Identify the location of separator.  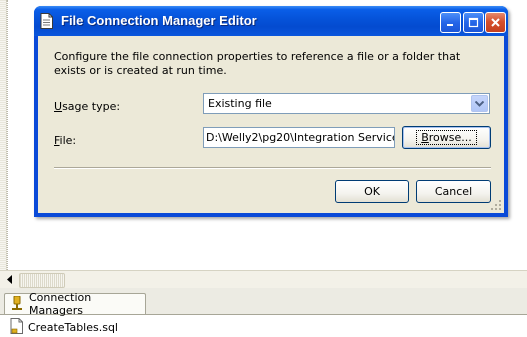
(272, 168).